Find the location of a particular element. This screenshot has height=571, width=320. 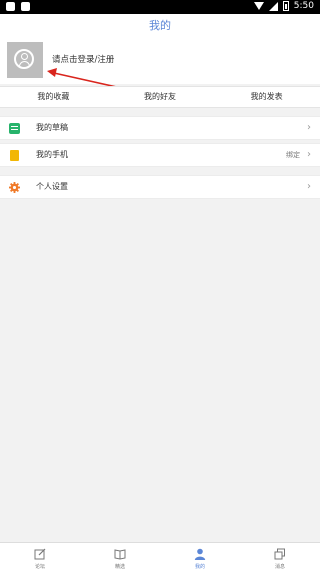

title-bar: 我的 is located at coordinates (160, 25).